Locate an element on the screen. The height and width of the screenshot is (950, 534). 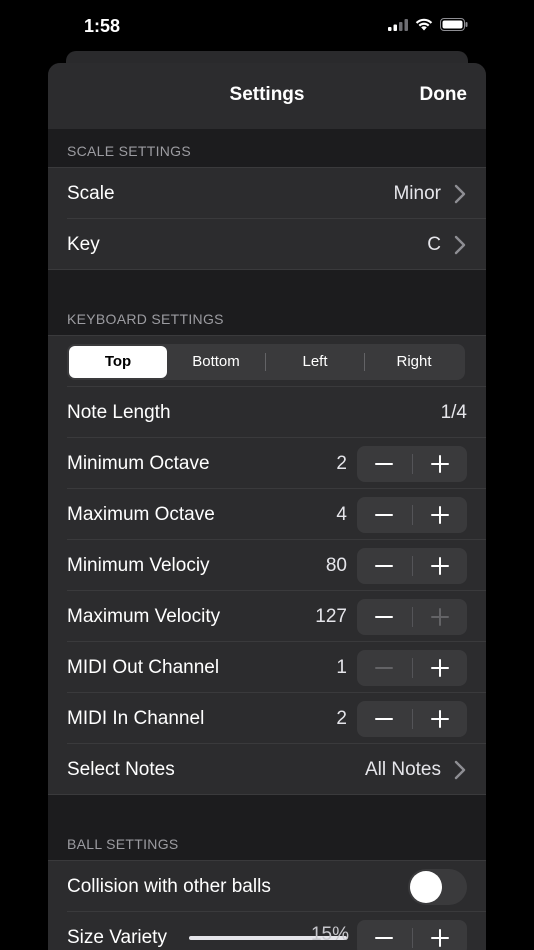
keyboard-position-segmented-control: Top Bottom Left Right is located at coordinates (266, 361).